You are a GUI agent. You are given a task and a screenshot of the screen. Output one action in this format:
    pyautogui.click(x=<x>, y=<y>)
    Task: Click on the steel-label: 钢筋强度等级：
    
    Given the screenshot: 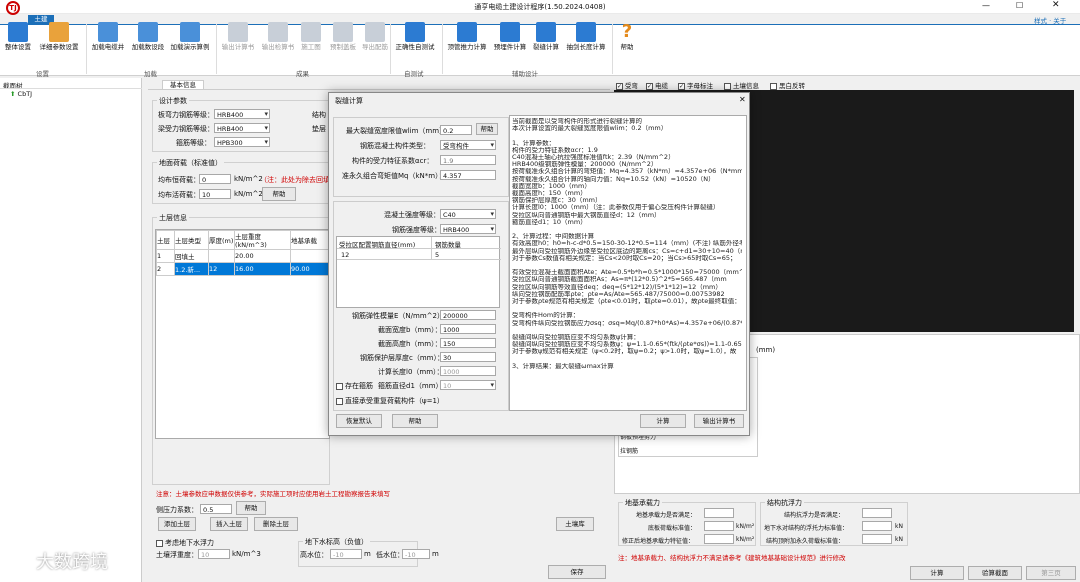 What is the action you would take?
    pyautogui.click(x=416, y=230)
    